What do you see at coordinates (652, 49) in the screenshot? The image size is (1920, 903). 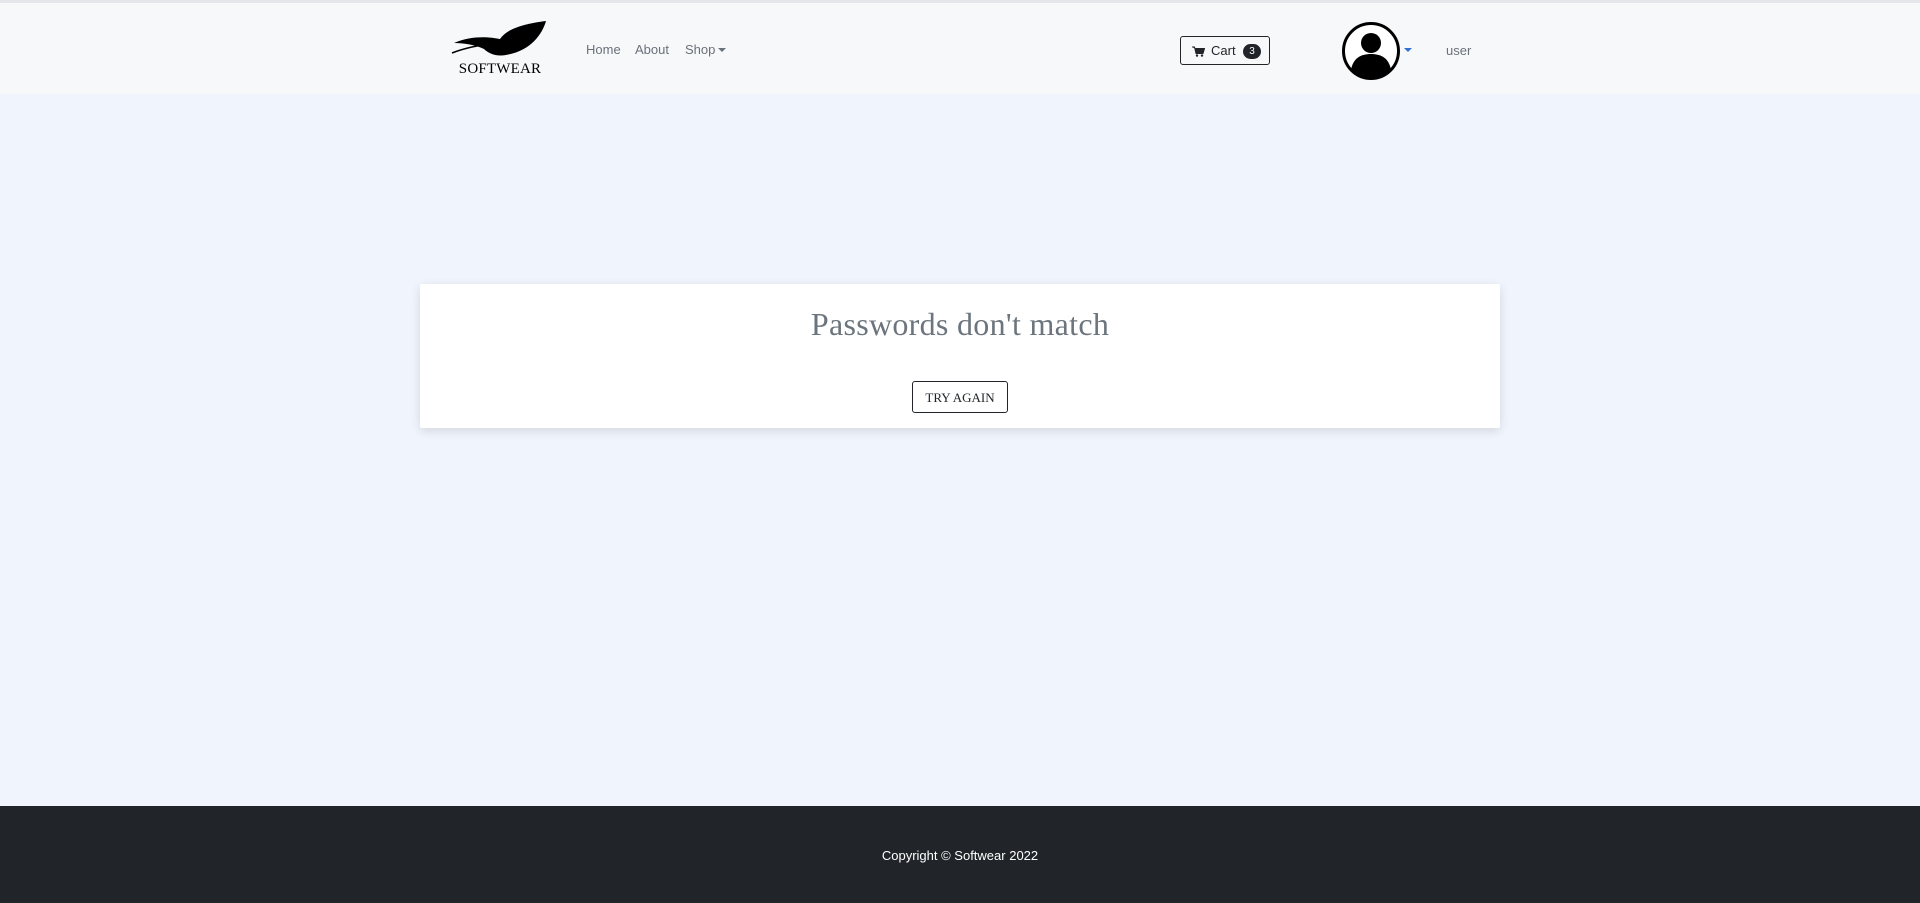 I see `nav-about-link: About` at bounding box center [652, 49].